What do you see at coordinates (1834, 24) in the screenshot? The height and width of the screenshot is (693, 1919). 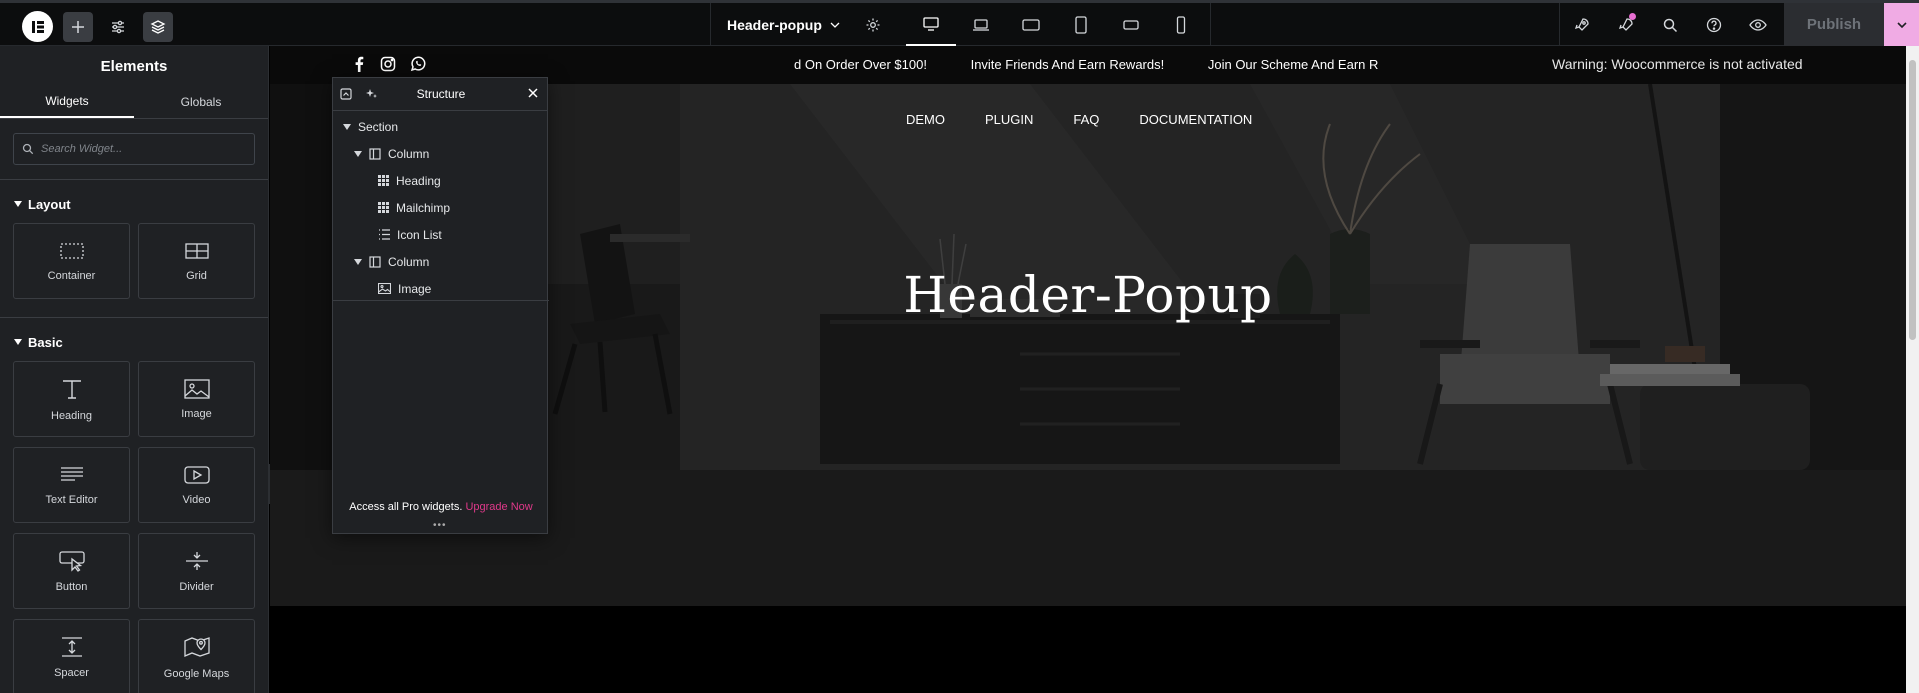 I see `publish-button: Publish` at bounding box center [1834, 24].